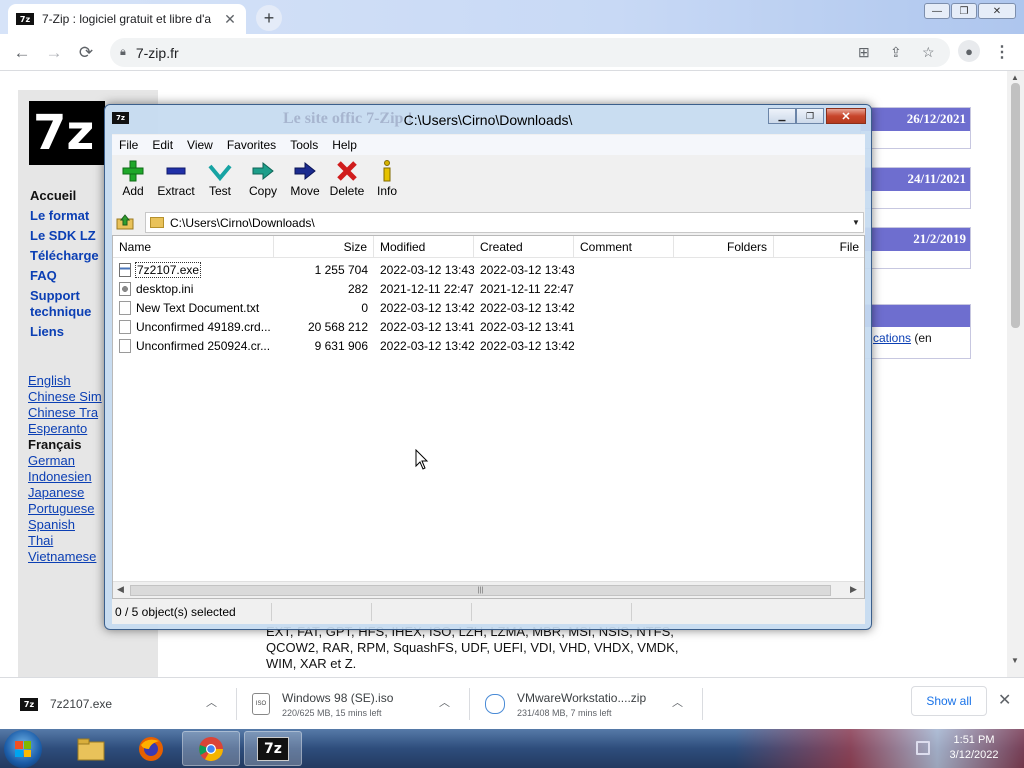  What do you see at coordinates (949, 701) in the screenshot?
I see `show-all-button: Show all` at bounding box center [949, 701].